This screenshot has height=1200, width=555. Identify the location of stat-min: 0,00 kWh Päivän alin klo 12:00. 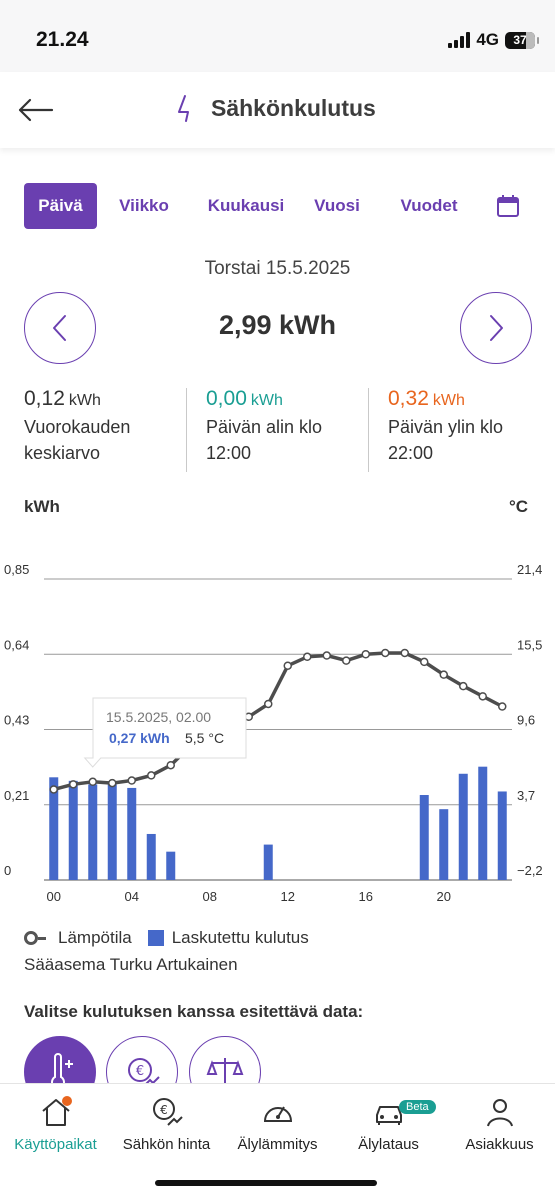
(264, 426).